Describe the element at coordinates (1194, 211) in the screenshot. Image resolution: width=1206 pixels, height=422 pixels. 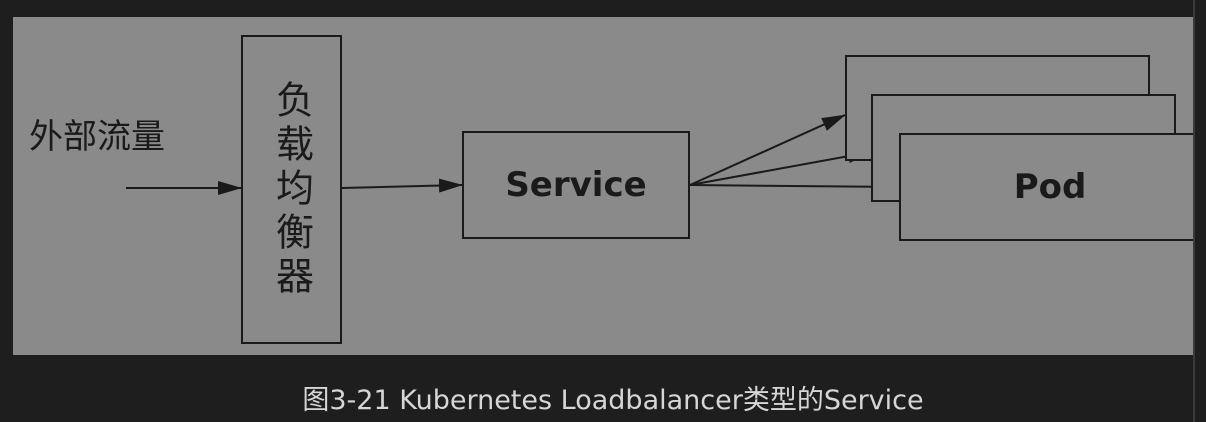
I see `right-edge-divider` at that location.